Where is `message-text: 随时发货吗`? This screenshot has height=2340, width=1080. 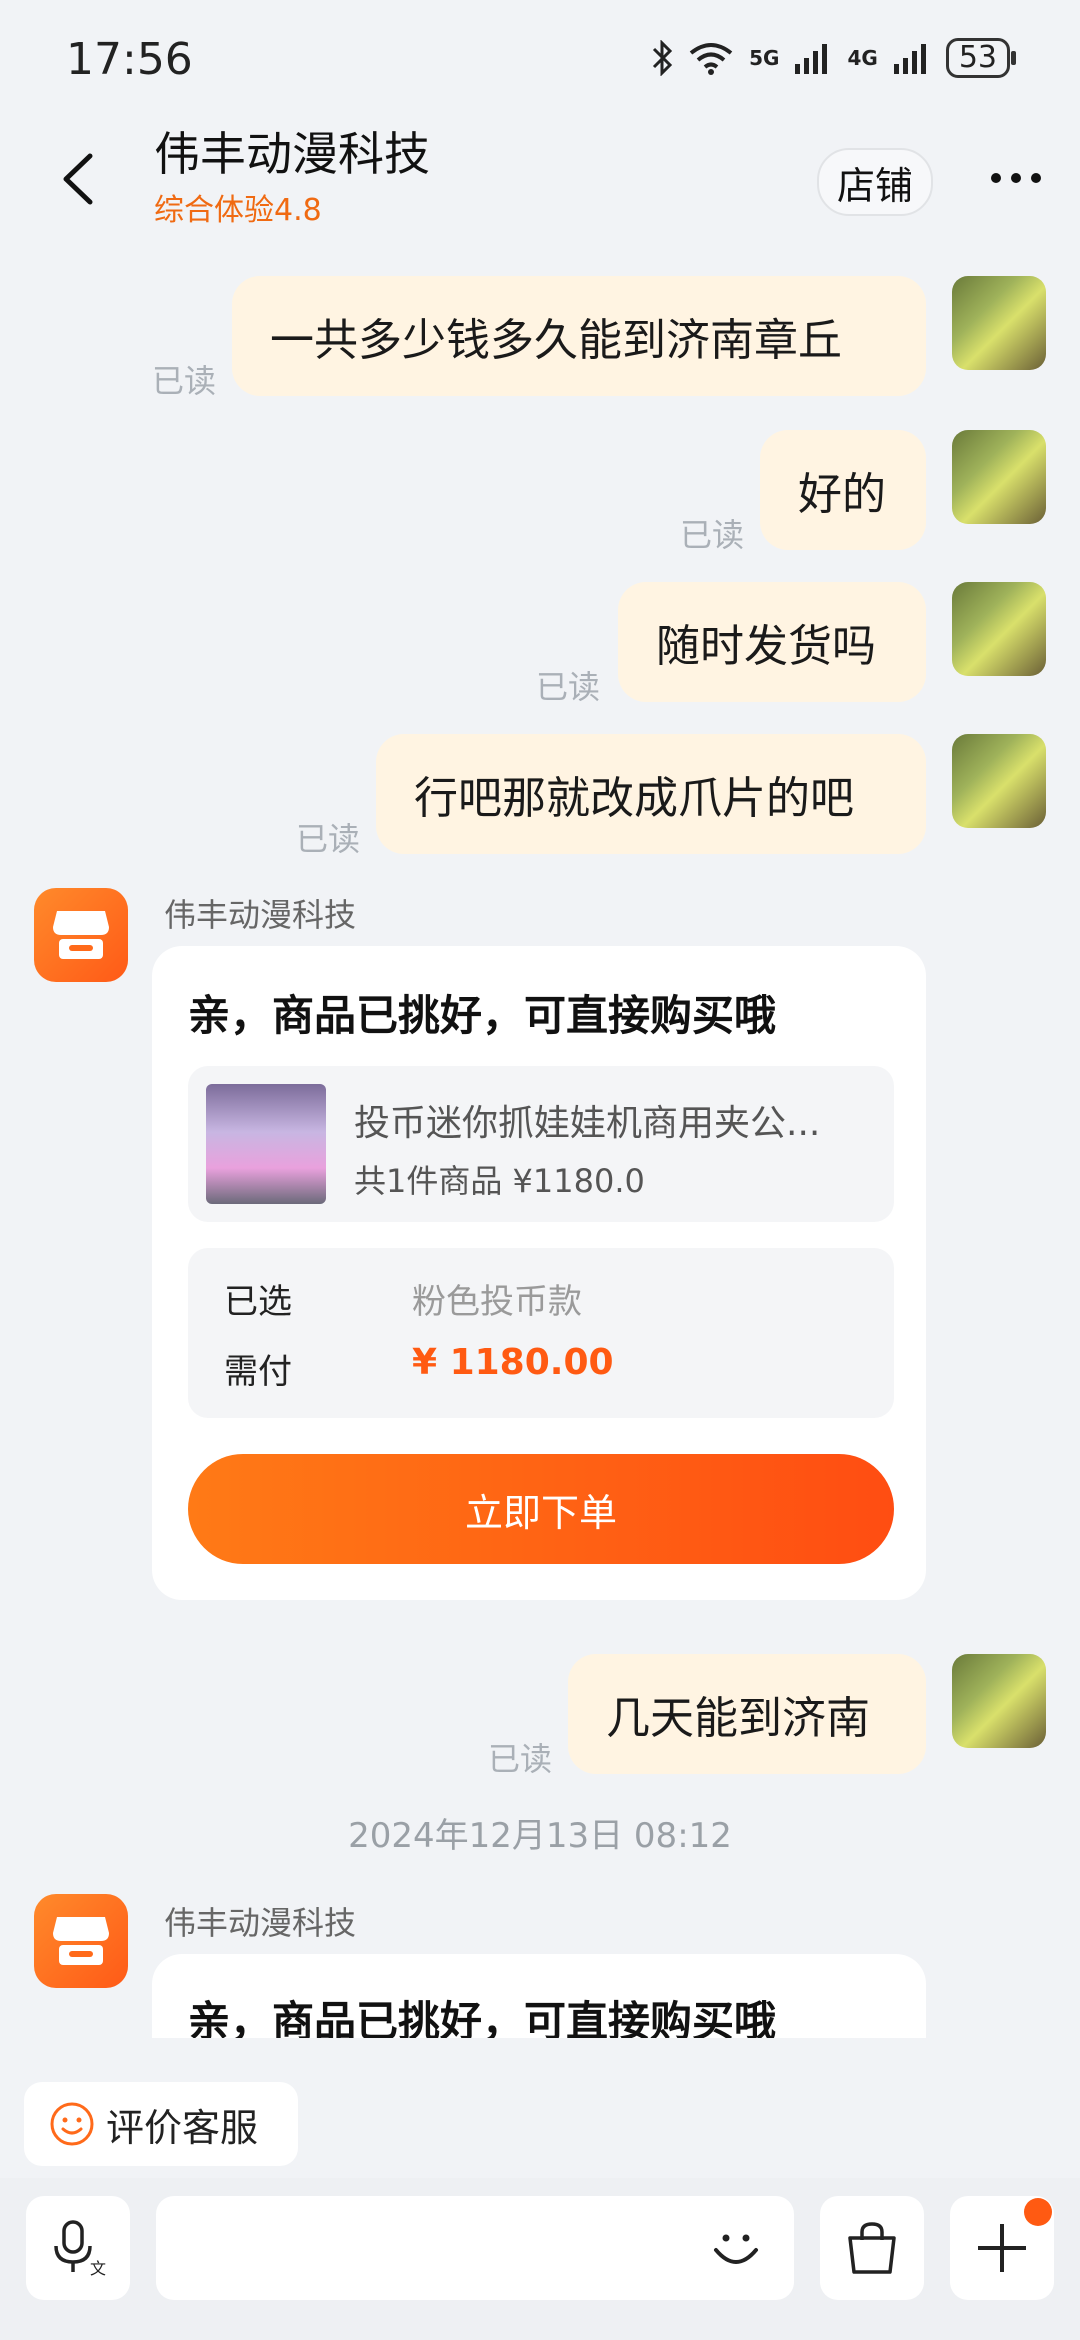
message-text: 随时发货吗 is located at coordinates (766, 646).